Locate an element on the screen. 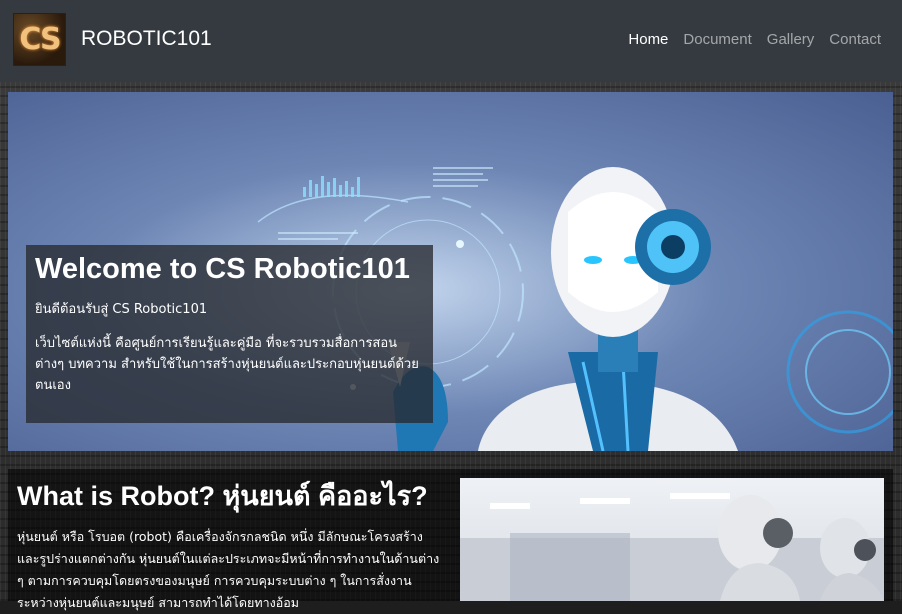 The height and width of the screenshot is (614, 902). about-title: What is Robot? หุ่นยนต์ คืออะไร? is located at coordinates (222, 496).